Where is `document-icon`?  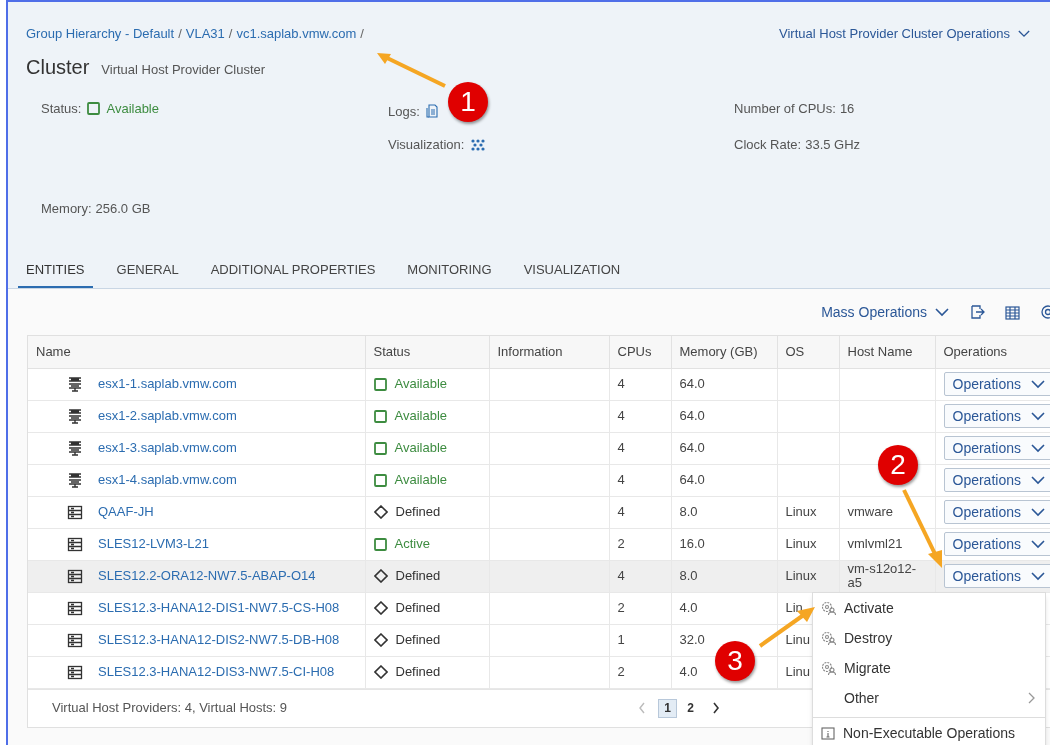
document-icon is located at coordinates (431, 111).